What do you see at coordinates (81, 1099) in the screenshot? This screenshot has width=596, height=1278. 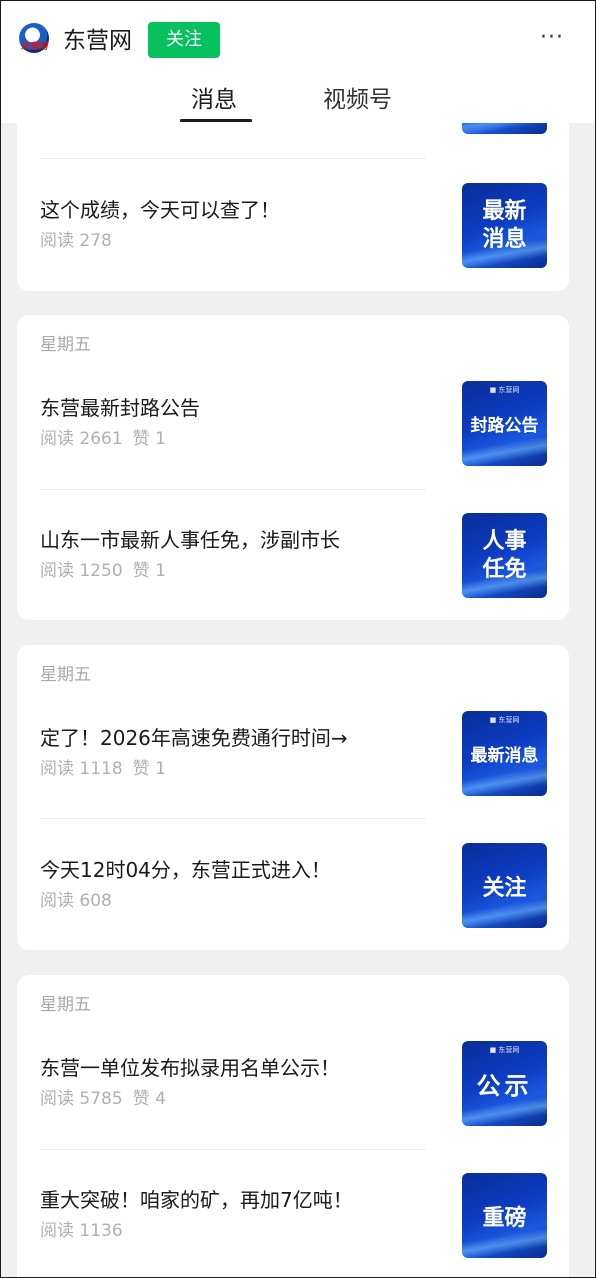 I see `read-count: 阅读 5785` at bounding box center [81, 1099].